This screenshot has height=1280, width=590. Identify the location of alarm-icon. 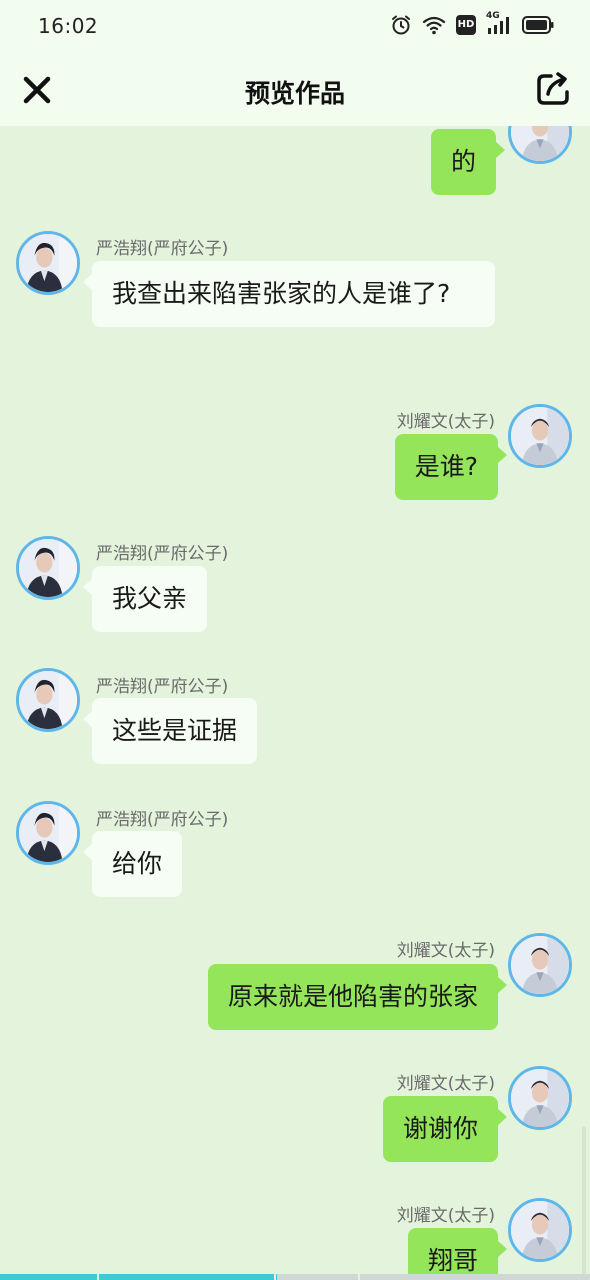
(401, 25).